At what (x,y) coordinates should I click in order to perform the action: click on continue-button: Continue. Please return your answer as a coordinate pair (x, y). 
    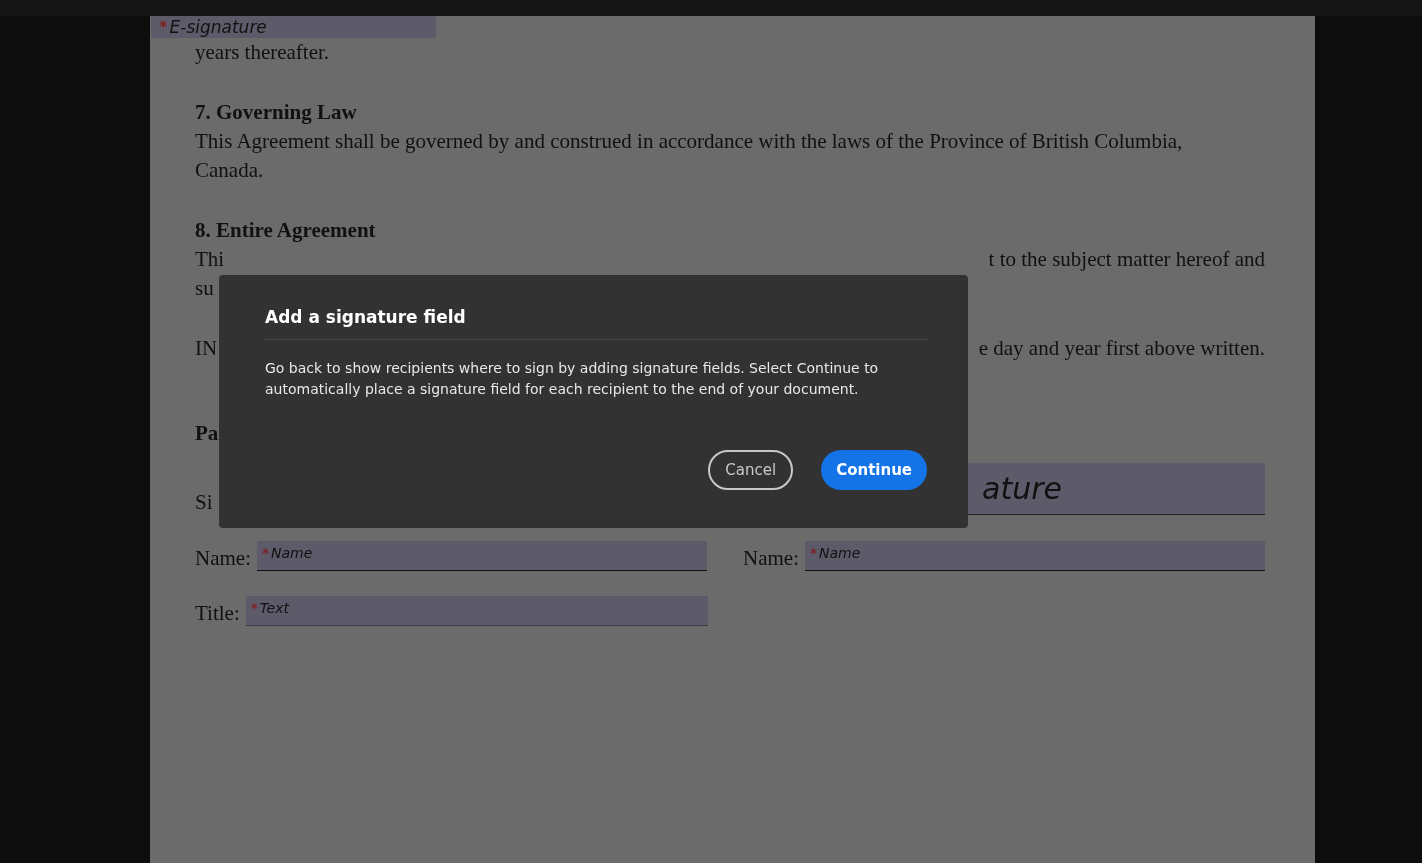
    Looking at the image, I should click on (874, 470).